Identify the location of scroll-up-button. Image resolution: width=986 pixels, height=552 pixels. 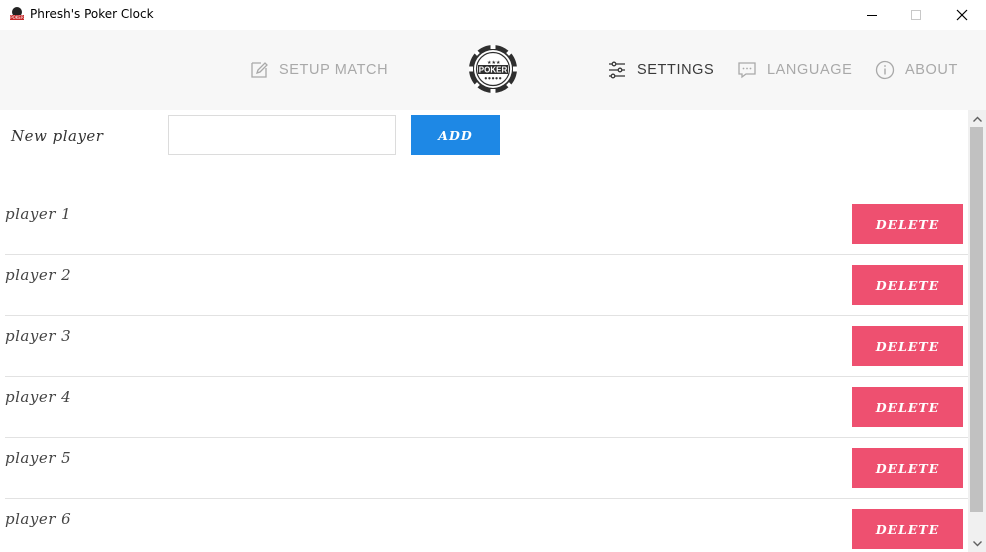
(977, 118).